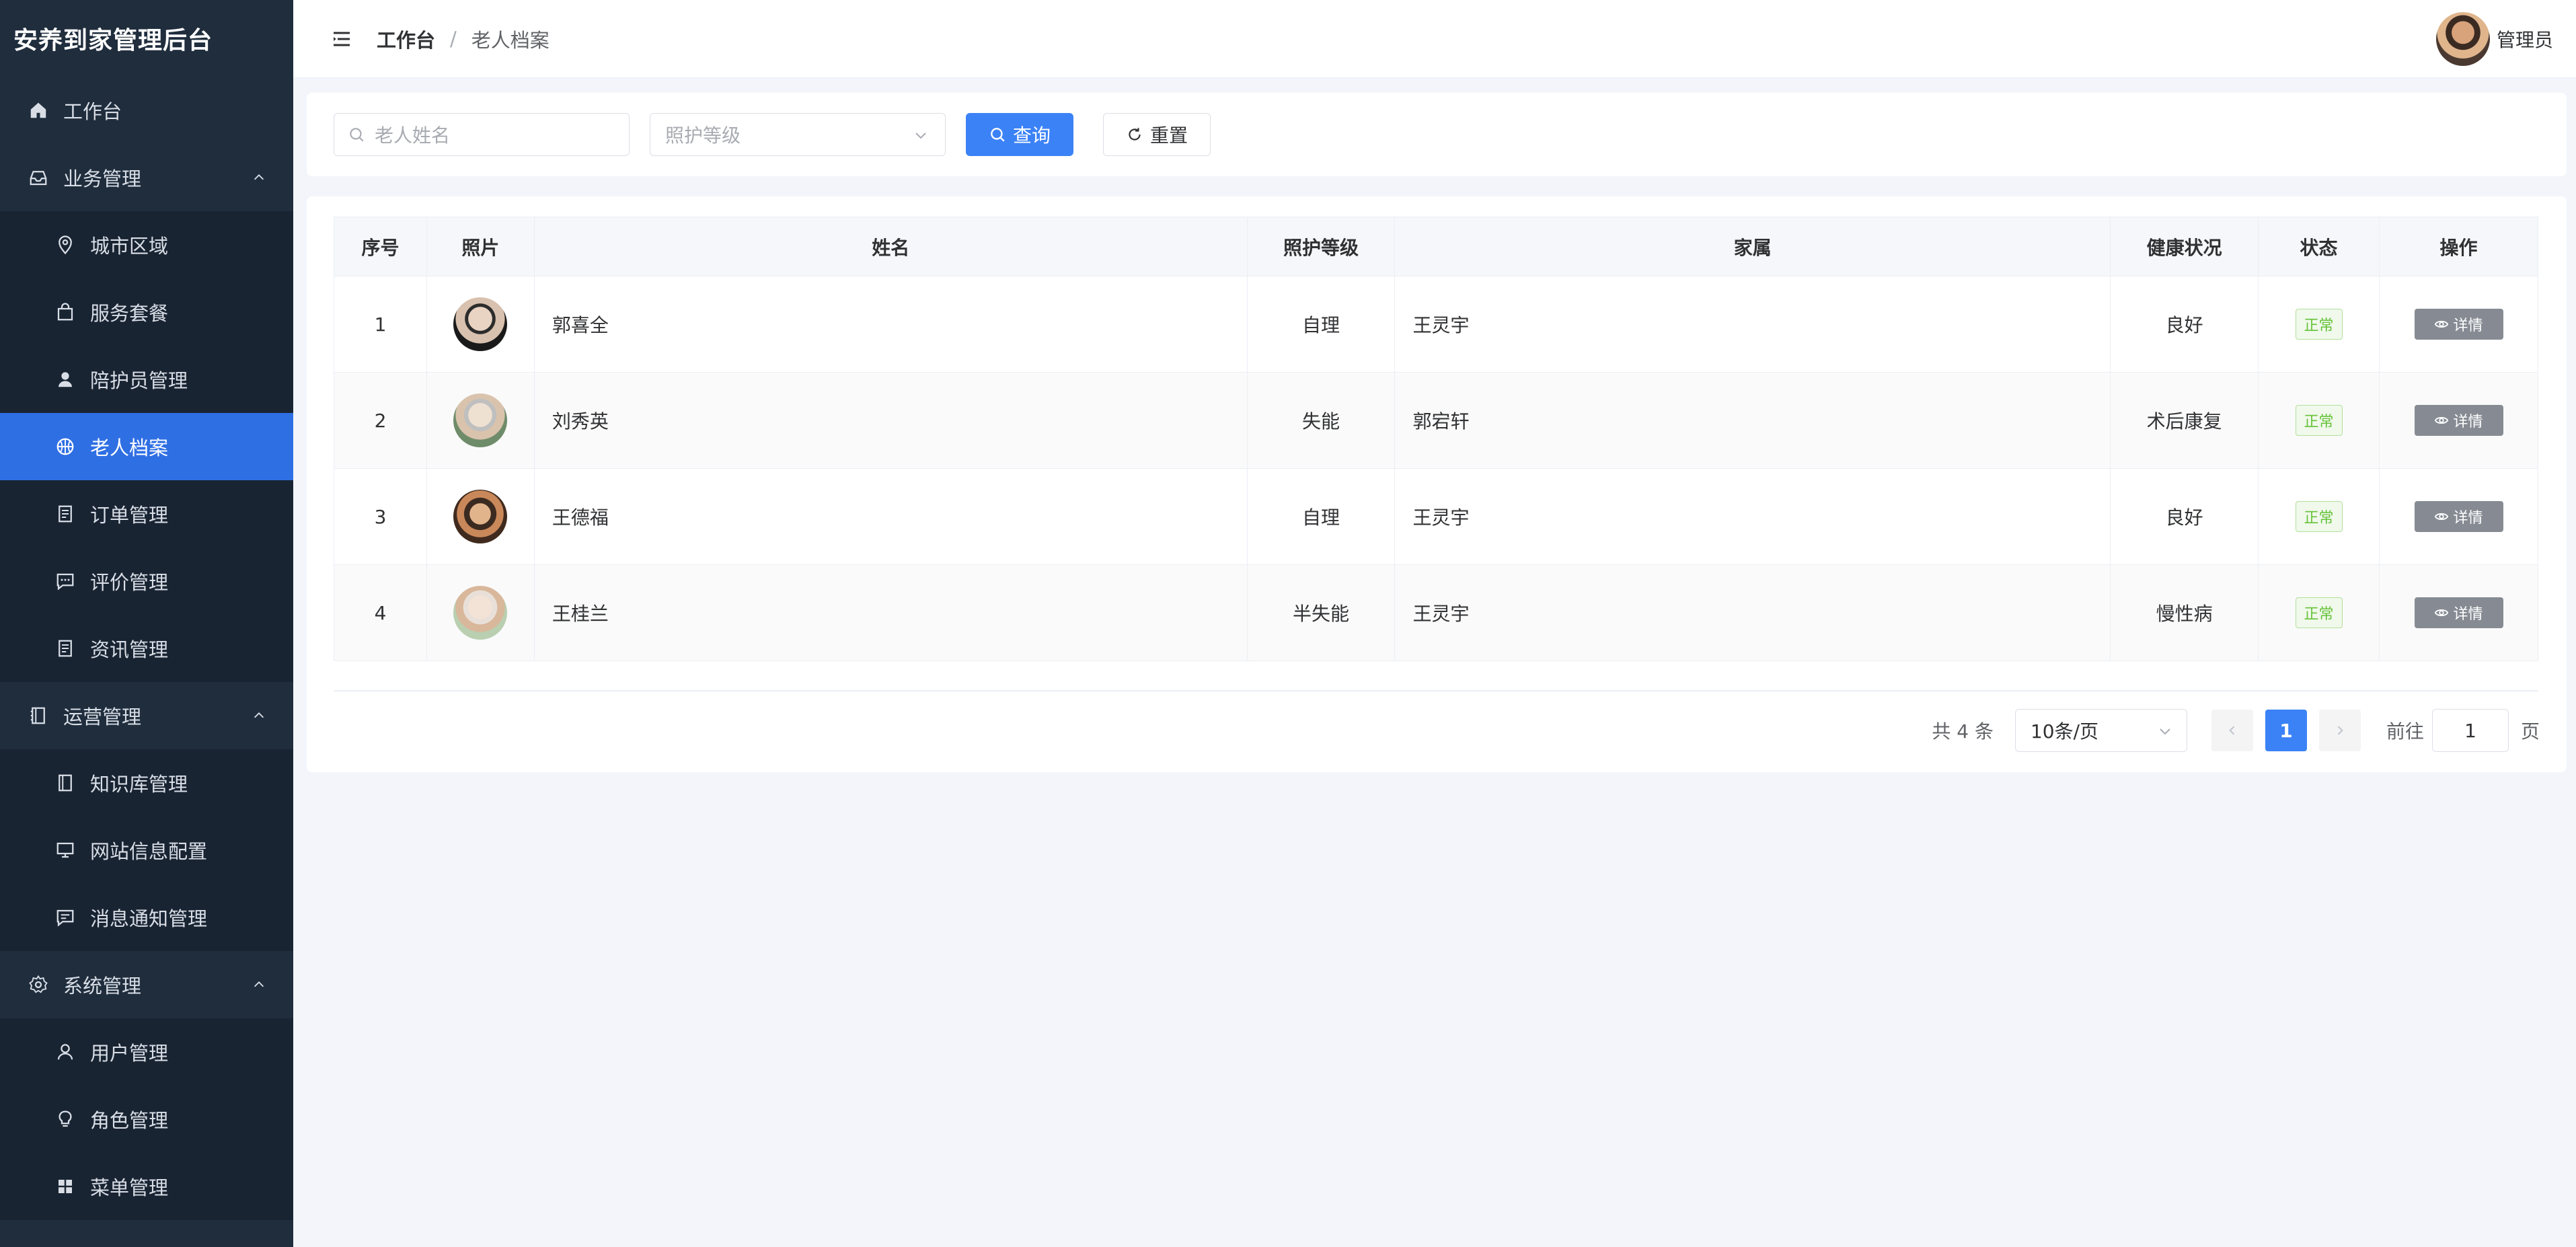 The height and width of the screenshot is (1247, 2576). What do you see at coordinates (2405, 731) in the screenshot?
I see `goto-label: 前往` at bounding box center [2405, 731].